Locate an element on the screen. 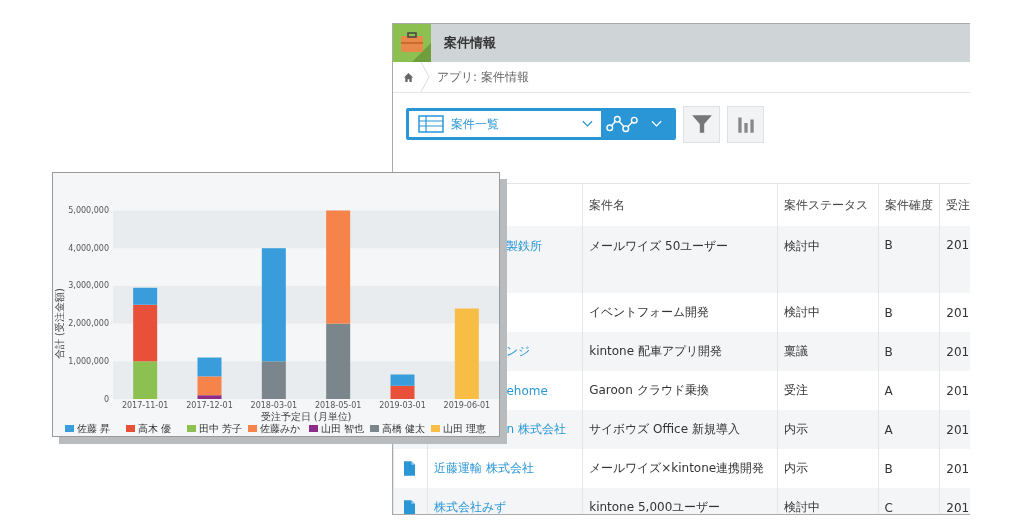 This screenshot has height=532, width=1024. table-cell: kintone 5,000ユーザー is located at coordinates (680, 501).